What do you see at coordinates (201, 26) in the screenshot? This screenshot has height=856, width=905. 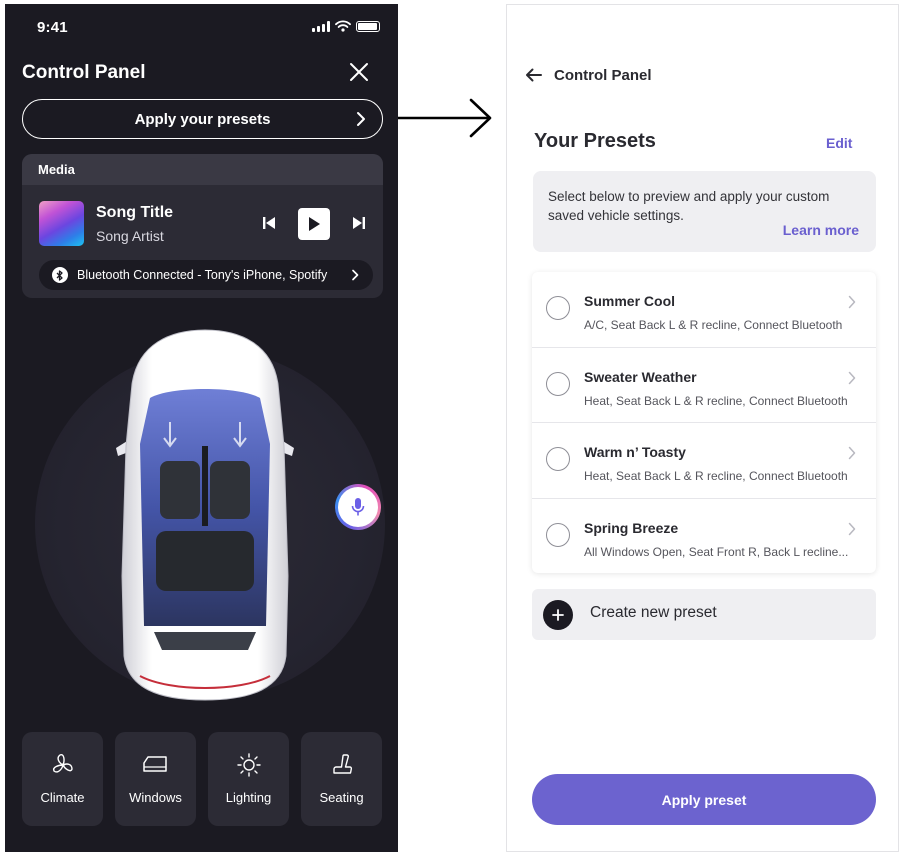 I see `status-bar: 9:41` at bounding box center [201, 26].